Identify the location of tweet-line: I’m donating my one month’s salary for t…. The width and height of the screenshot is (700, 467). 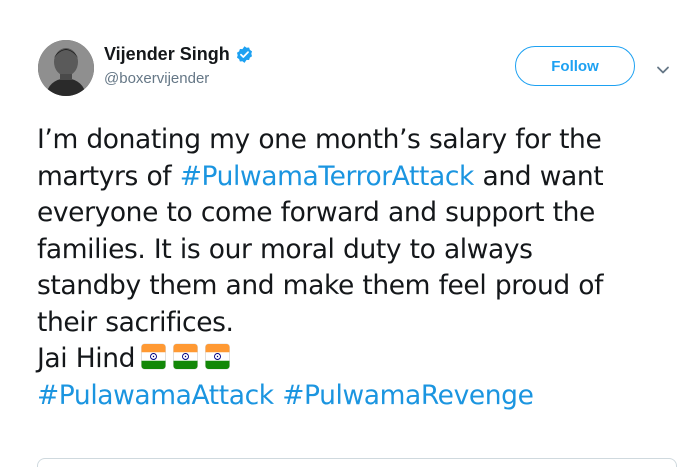
(357, 140).